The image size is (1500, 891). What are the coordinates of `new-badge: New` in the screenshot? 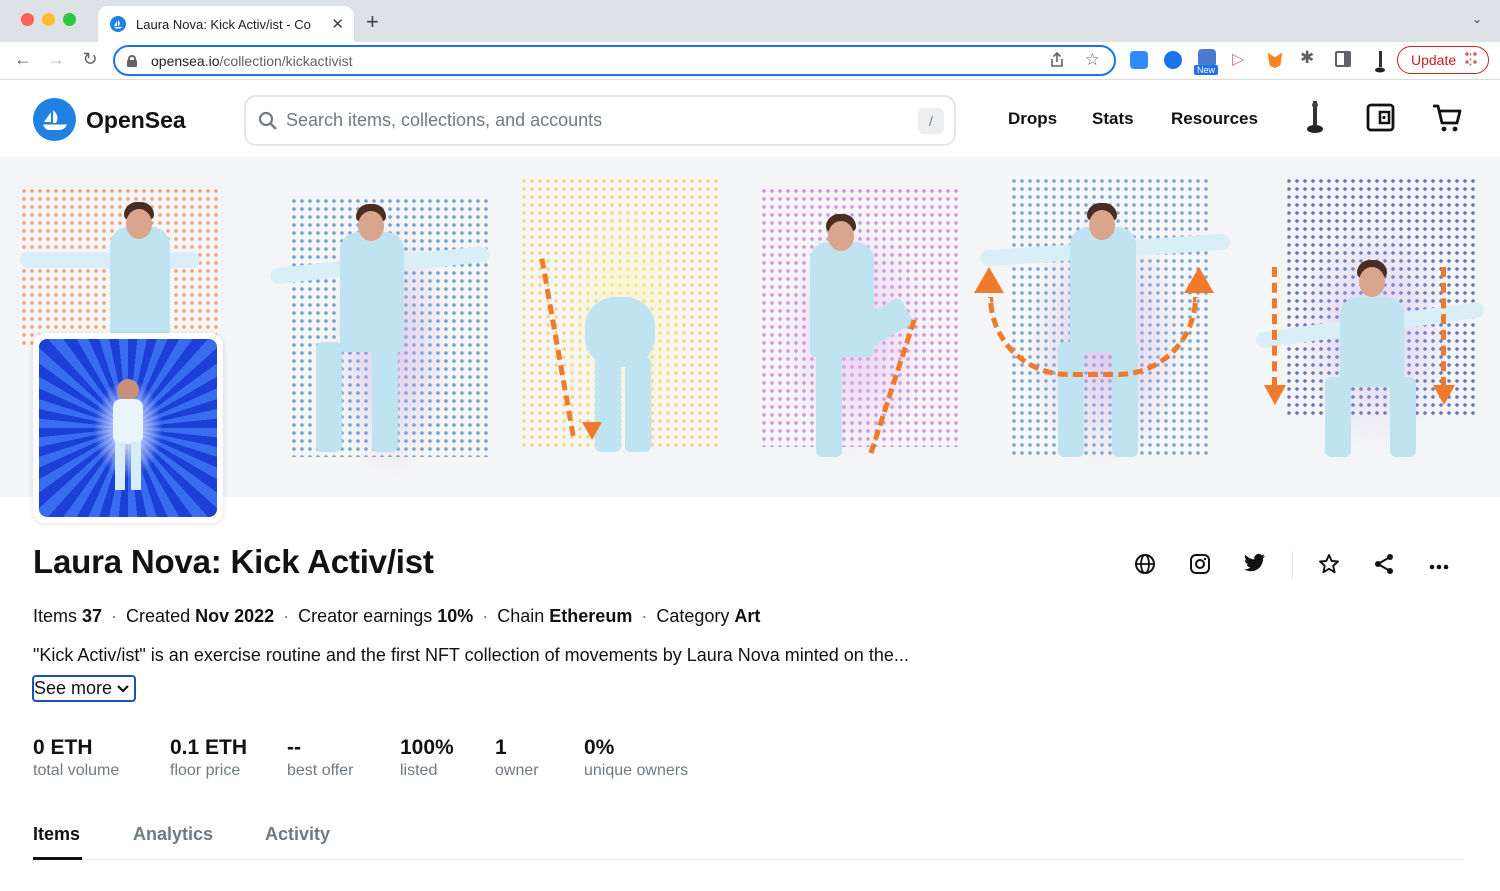 It's located at (1206, 70).